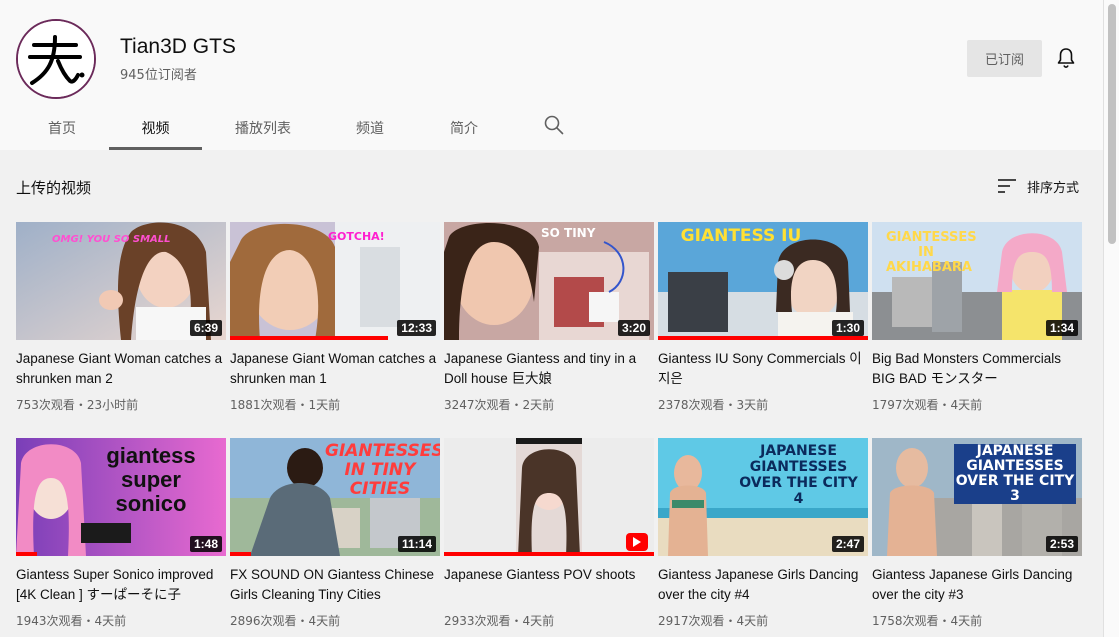 This screenshot has height=637, width=1119. What do you see at coordinates (151, 479) in the screenshot?
I see `thumb-caption: giantess super sonico` at bounding box center [151, 479].